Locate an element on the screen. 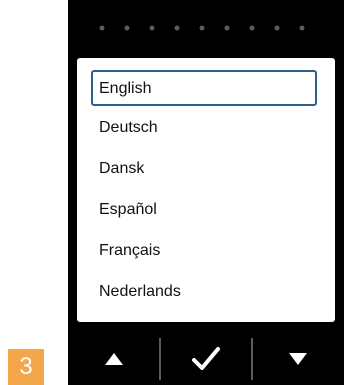 Image resolution: width=356 pixels, height=385 pixels. triangle-down-icon is located at coordinates (298, 358).